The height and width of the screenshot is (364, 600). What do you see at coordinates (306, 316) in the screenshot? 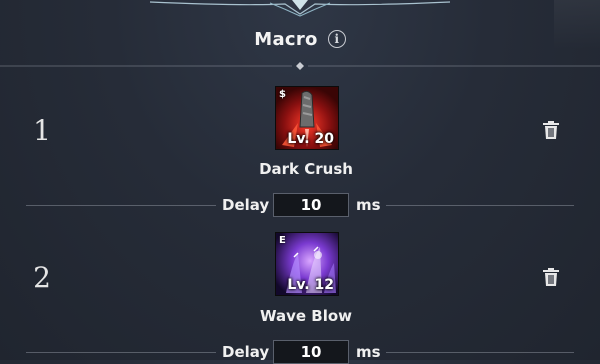
I see `skill-name: Wave Blow` at bounding box center [306, 316].